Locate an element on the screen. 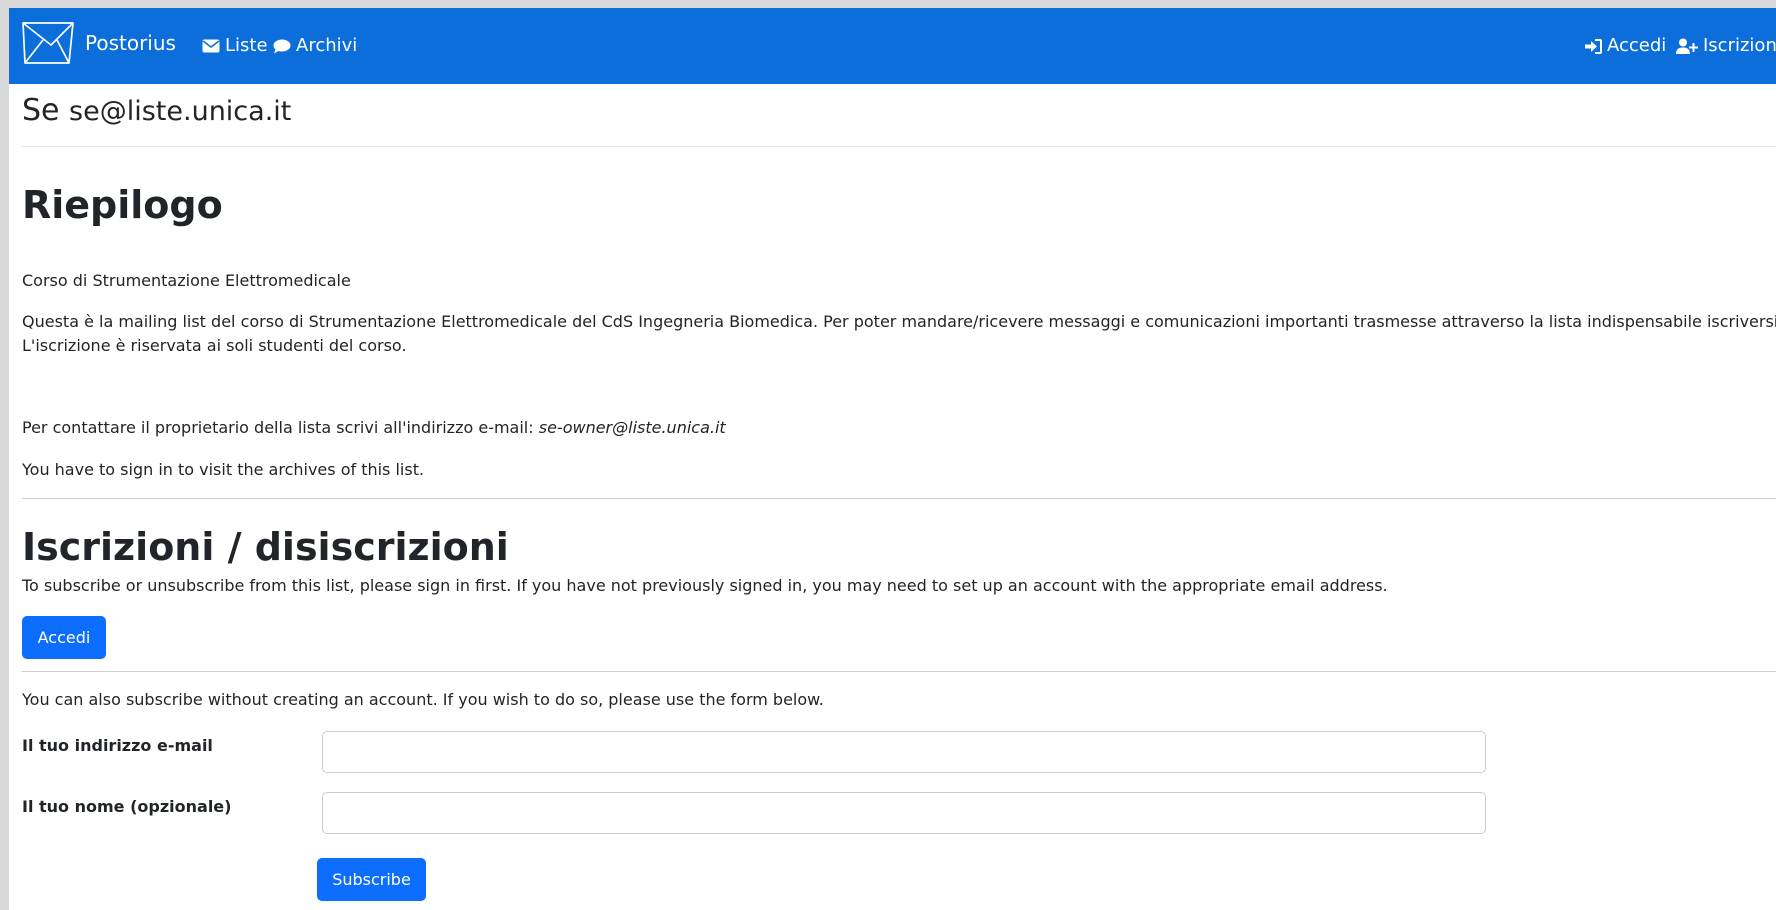 This screenshot has height=910, width=1776. nav-accedi: Accedi is located at coordinates (1625, 46).